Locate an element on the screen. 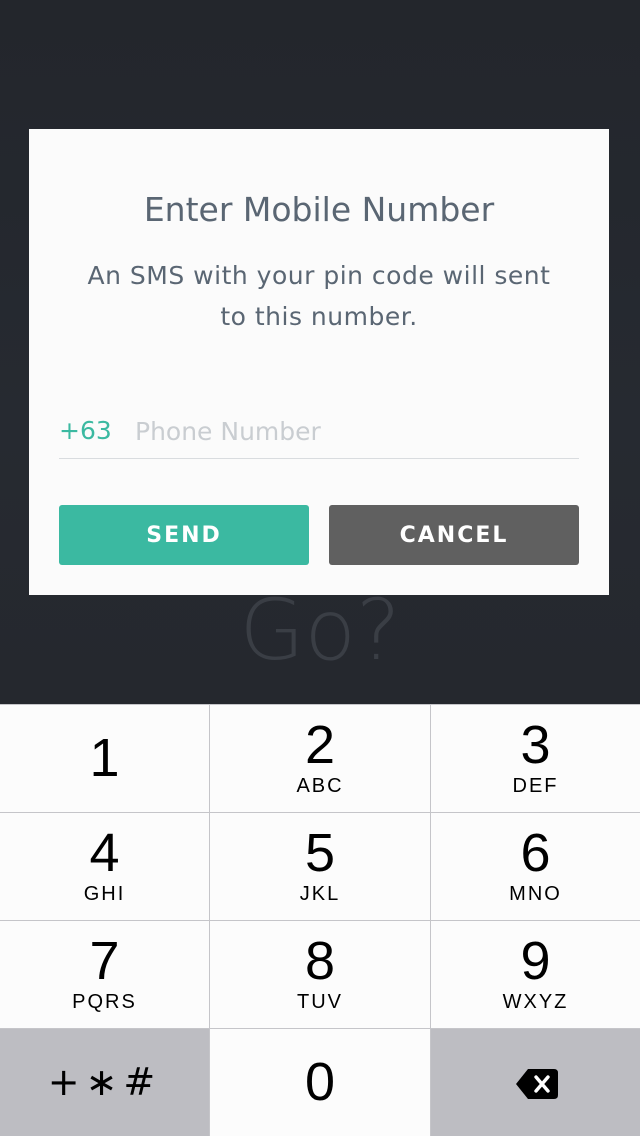 The height and width of the screenshot is (1136, 640). key-symbols: +∗# is located at coordinates (104, 1082).